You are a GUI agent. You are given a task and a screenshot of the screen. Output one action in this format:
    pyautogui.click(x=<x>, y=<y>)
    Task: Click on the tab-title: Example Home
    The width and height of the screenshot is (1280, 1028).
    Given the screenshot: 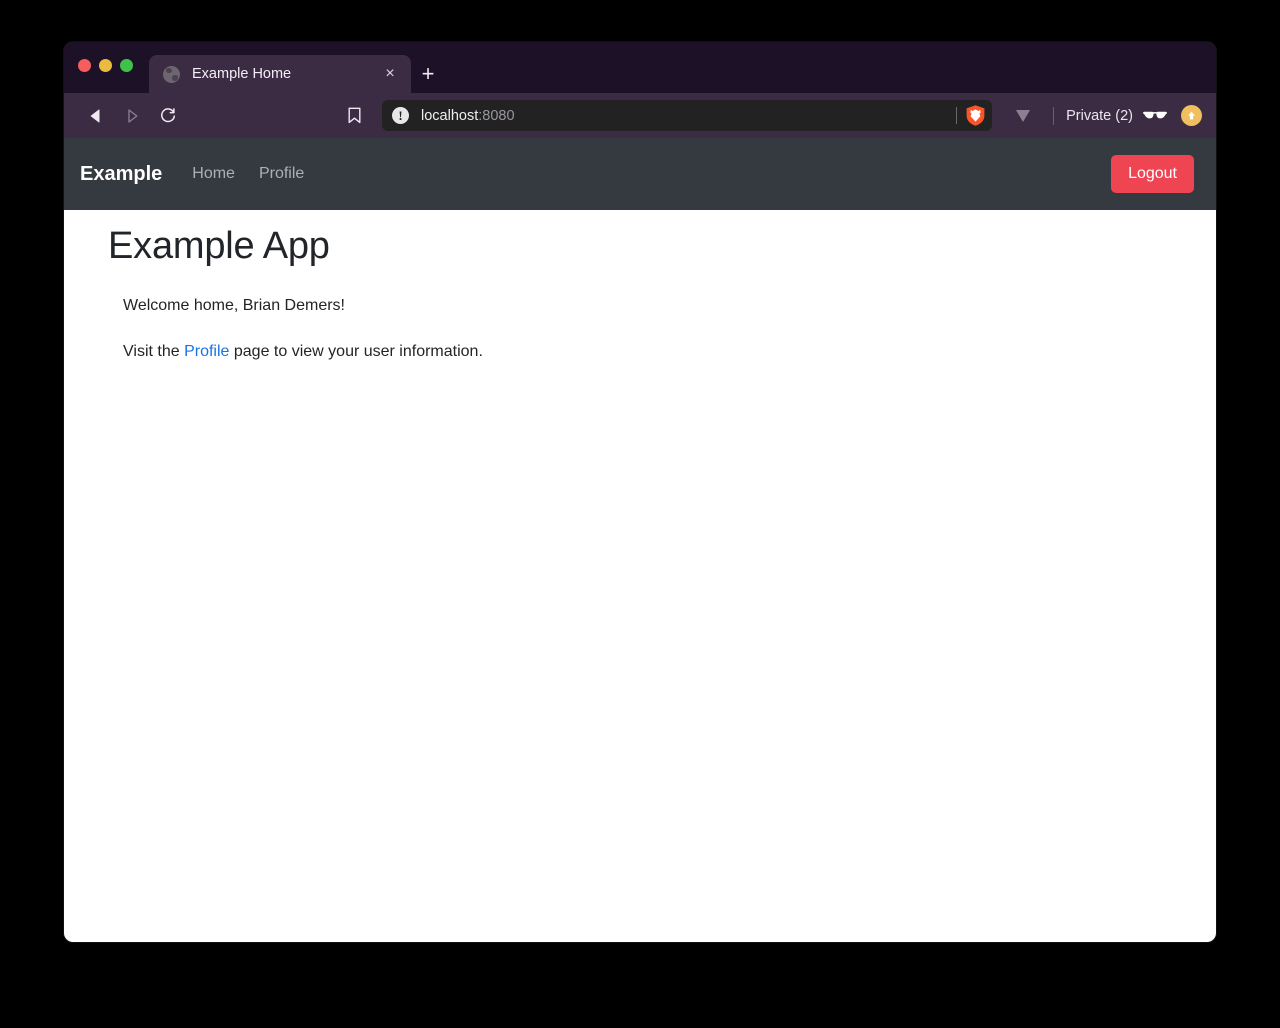 What is the action you would take?
    pyautogui.click(x=242, y=74)
    